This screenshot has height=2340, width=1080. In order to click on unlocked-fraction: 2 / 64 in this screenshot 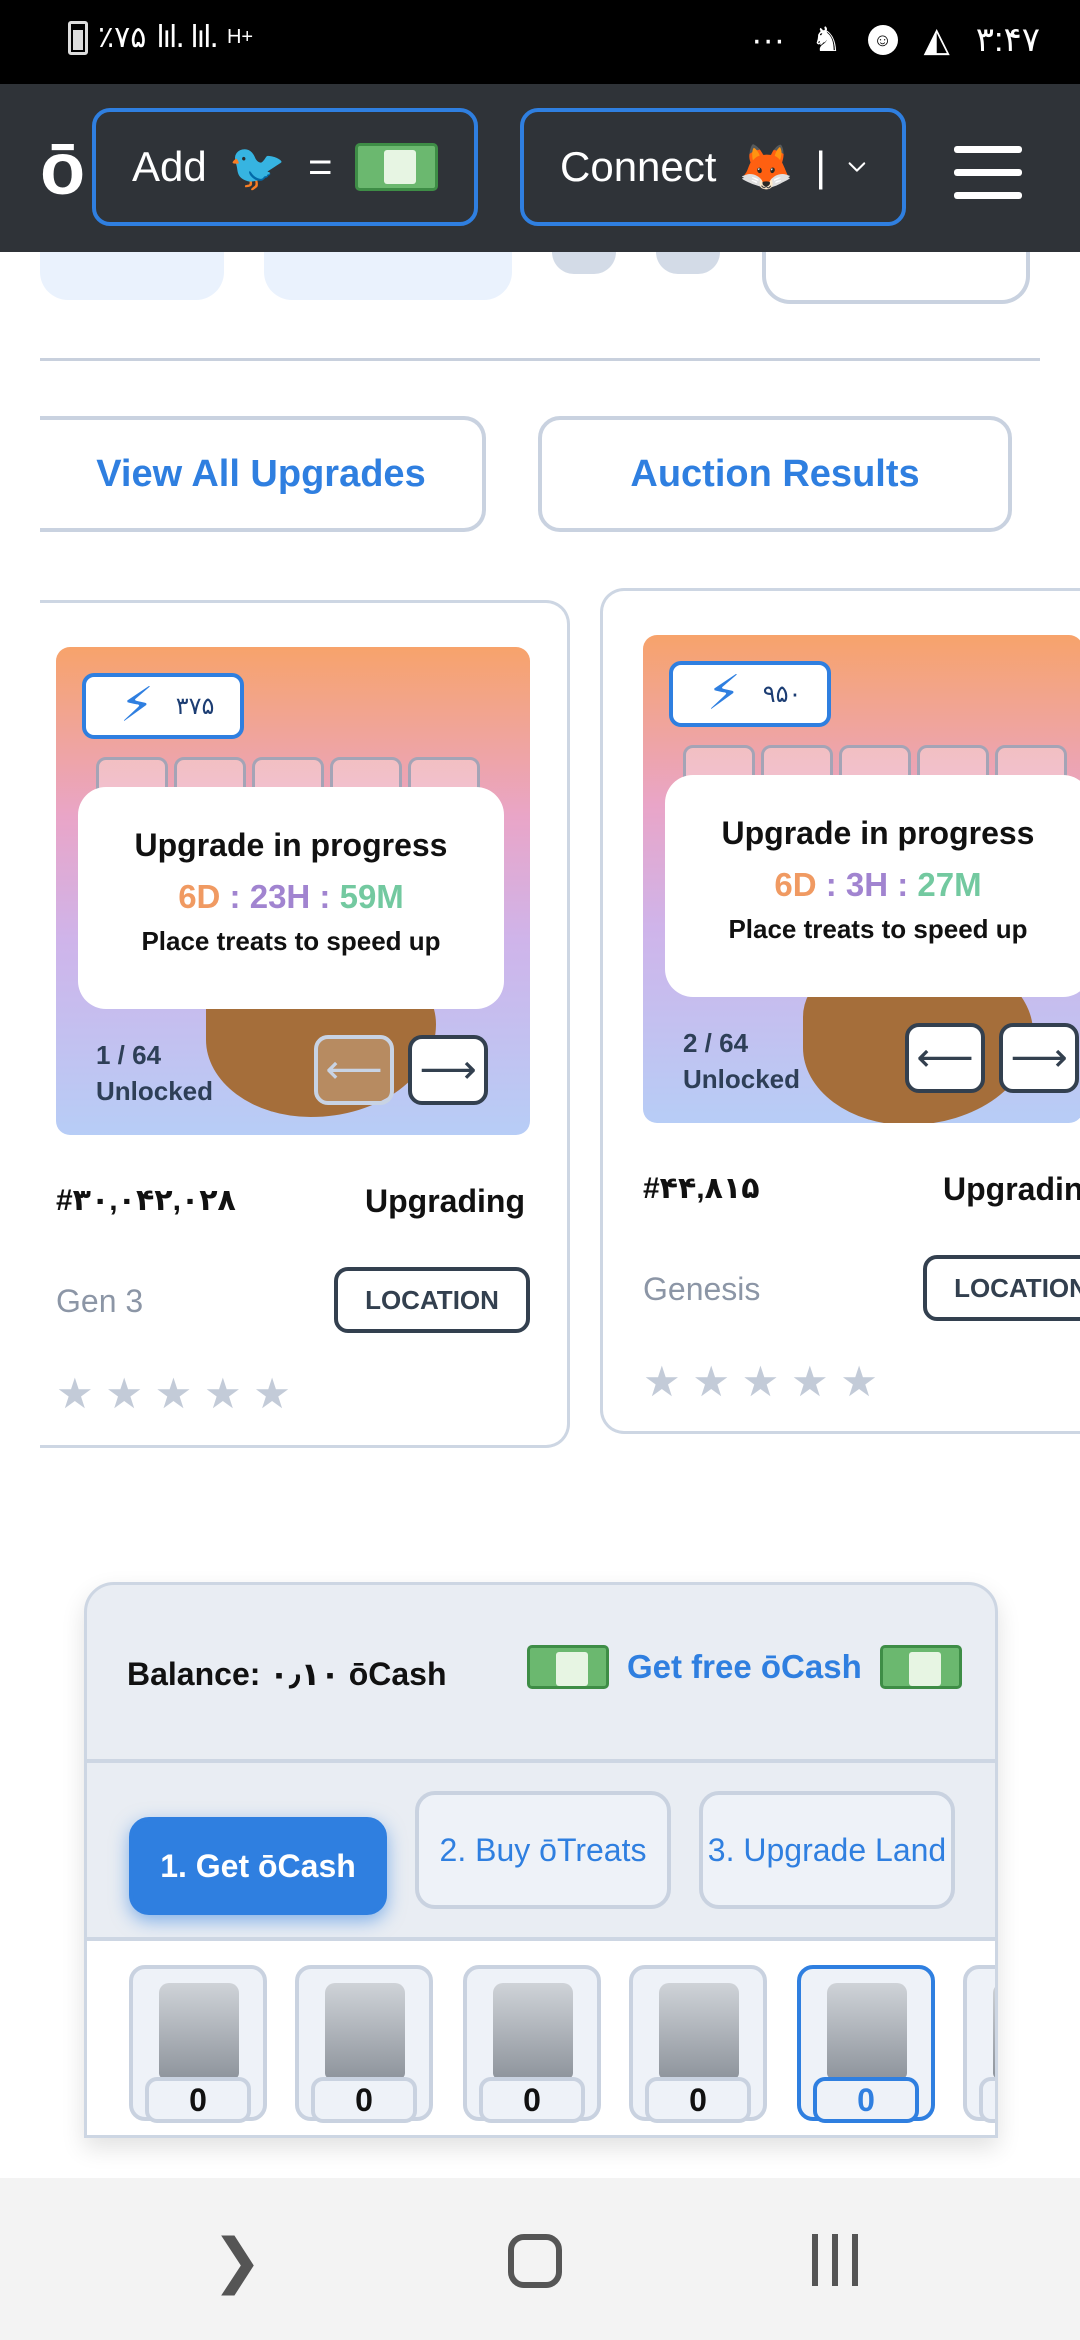, I will do `click(716, 1043)`.